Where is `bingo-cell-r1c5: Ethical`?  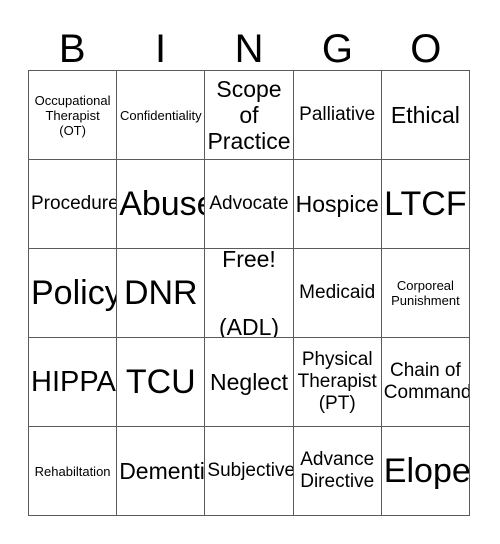 bingo-cell-r1c5: Ethical is located at coordinates (425, 115).